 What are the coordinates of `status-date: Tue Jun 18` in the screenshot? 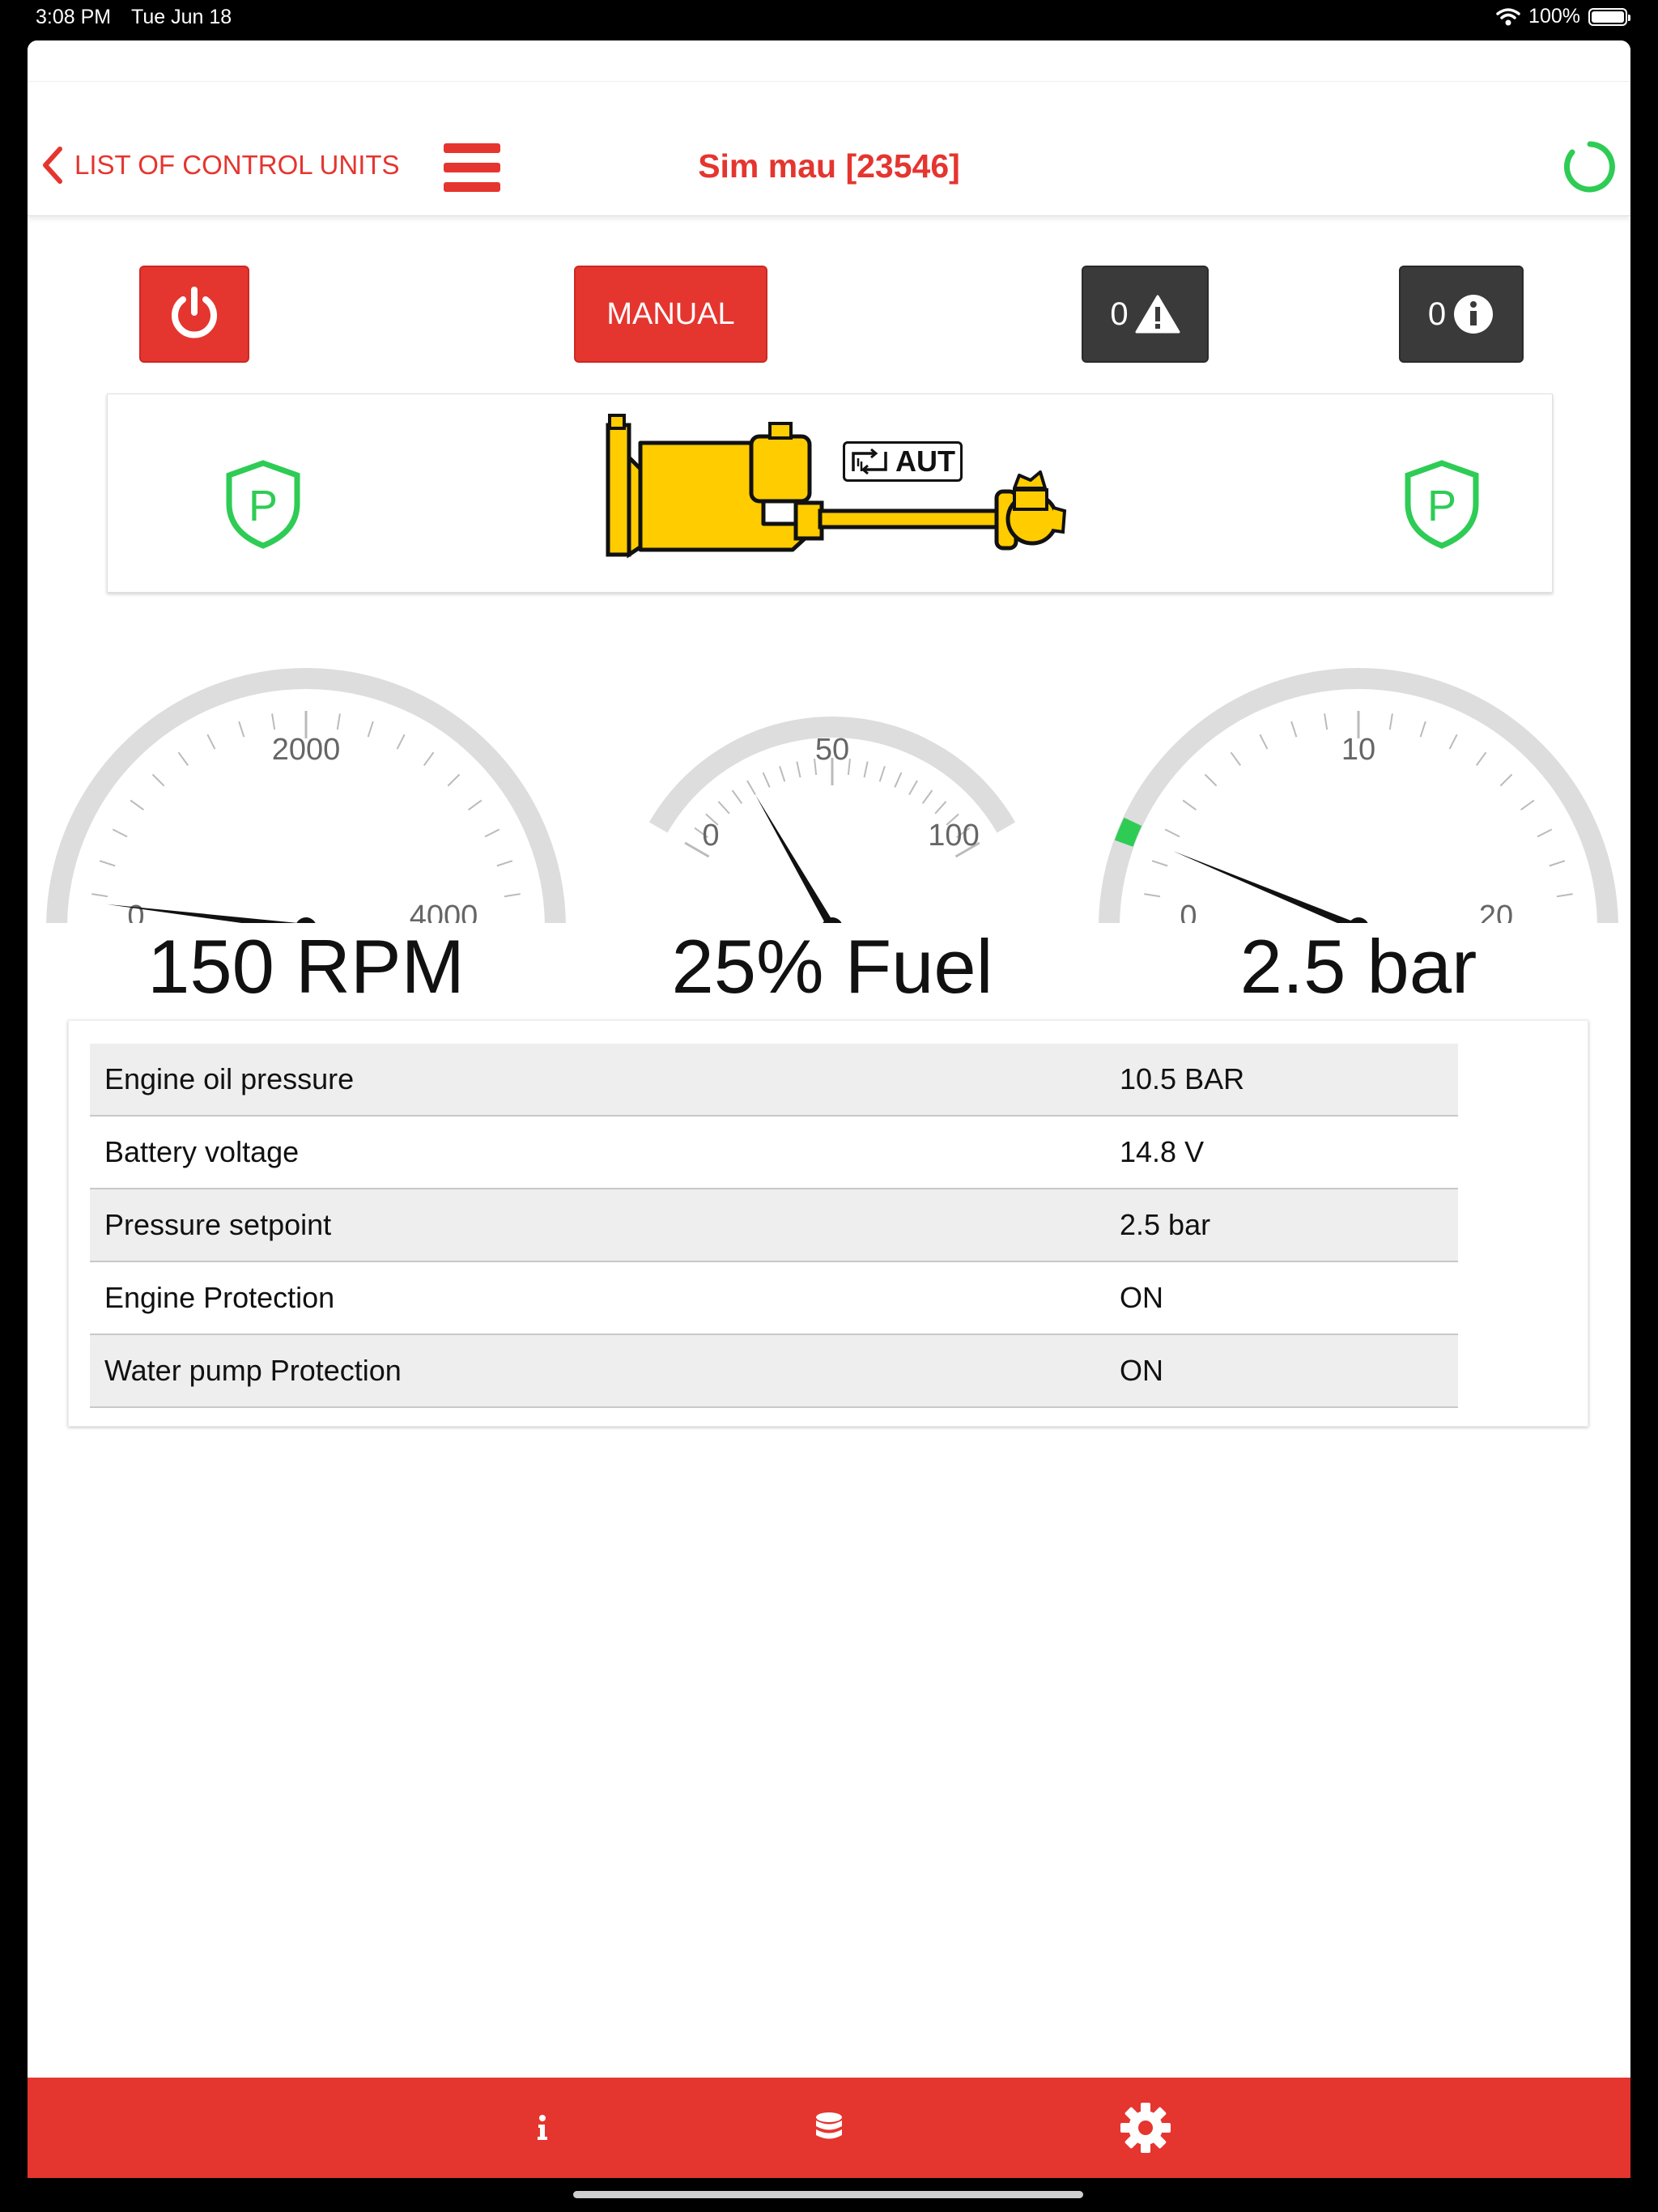 It's located at (181, 17).